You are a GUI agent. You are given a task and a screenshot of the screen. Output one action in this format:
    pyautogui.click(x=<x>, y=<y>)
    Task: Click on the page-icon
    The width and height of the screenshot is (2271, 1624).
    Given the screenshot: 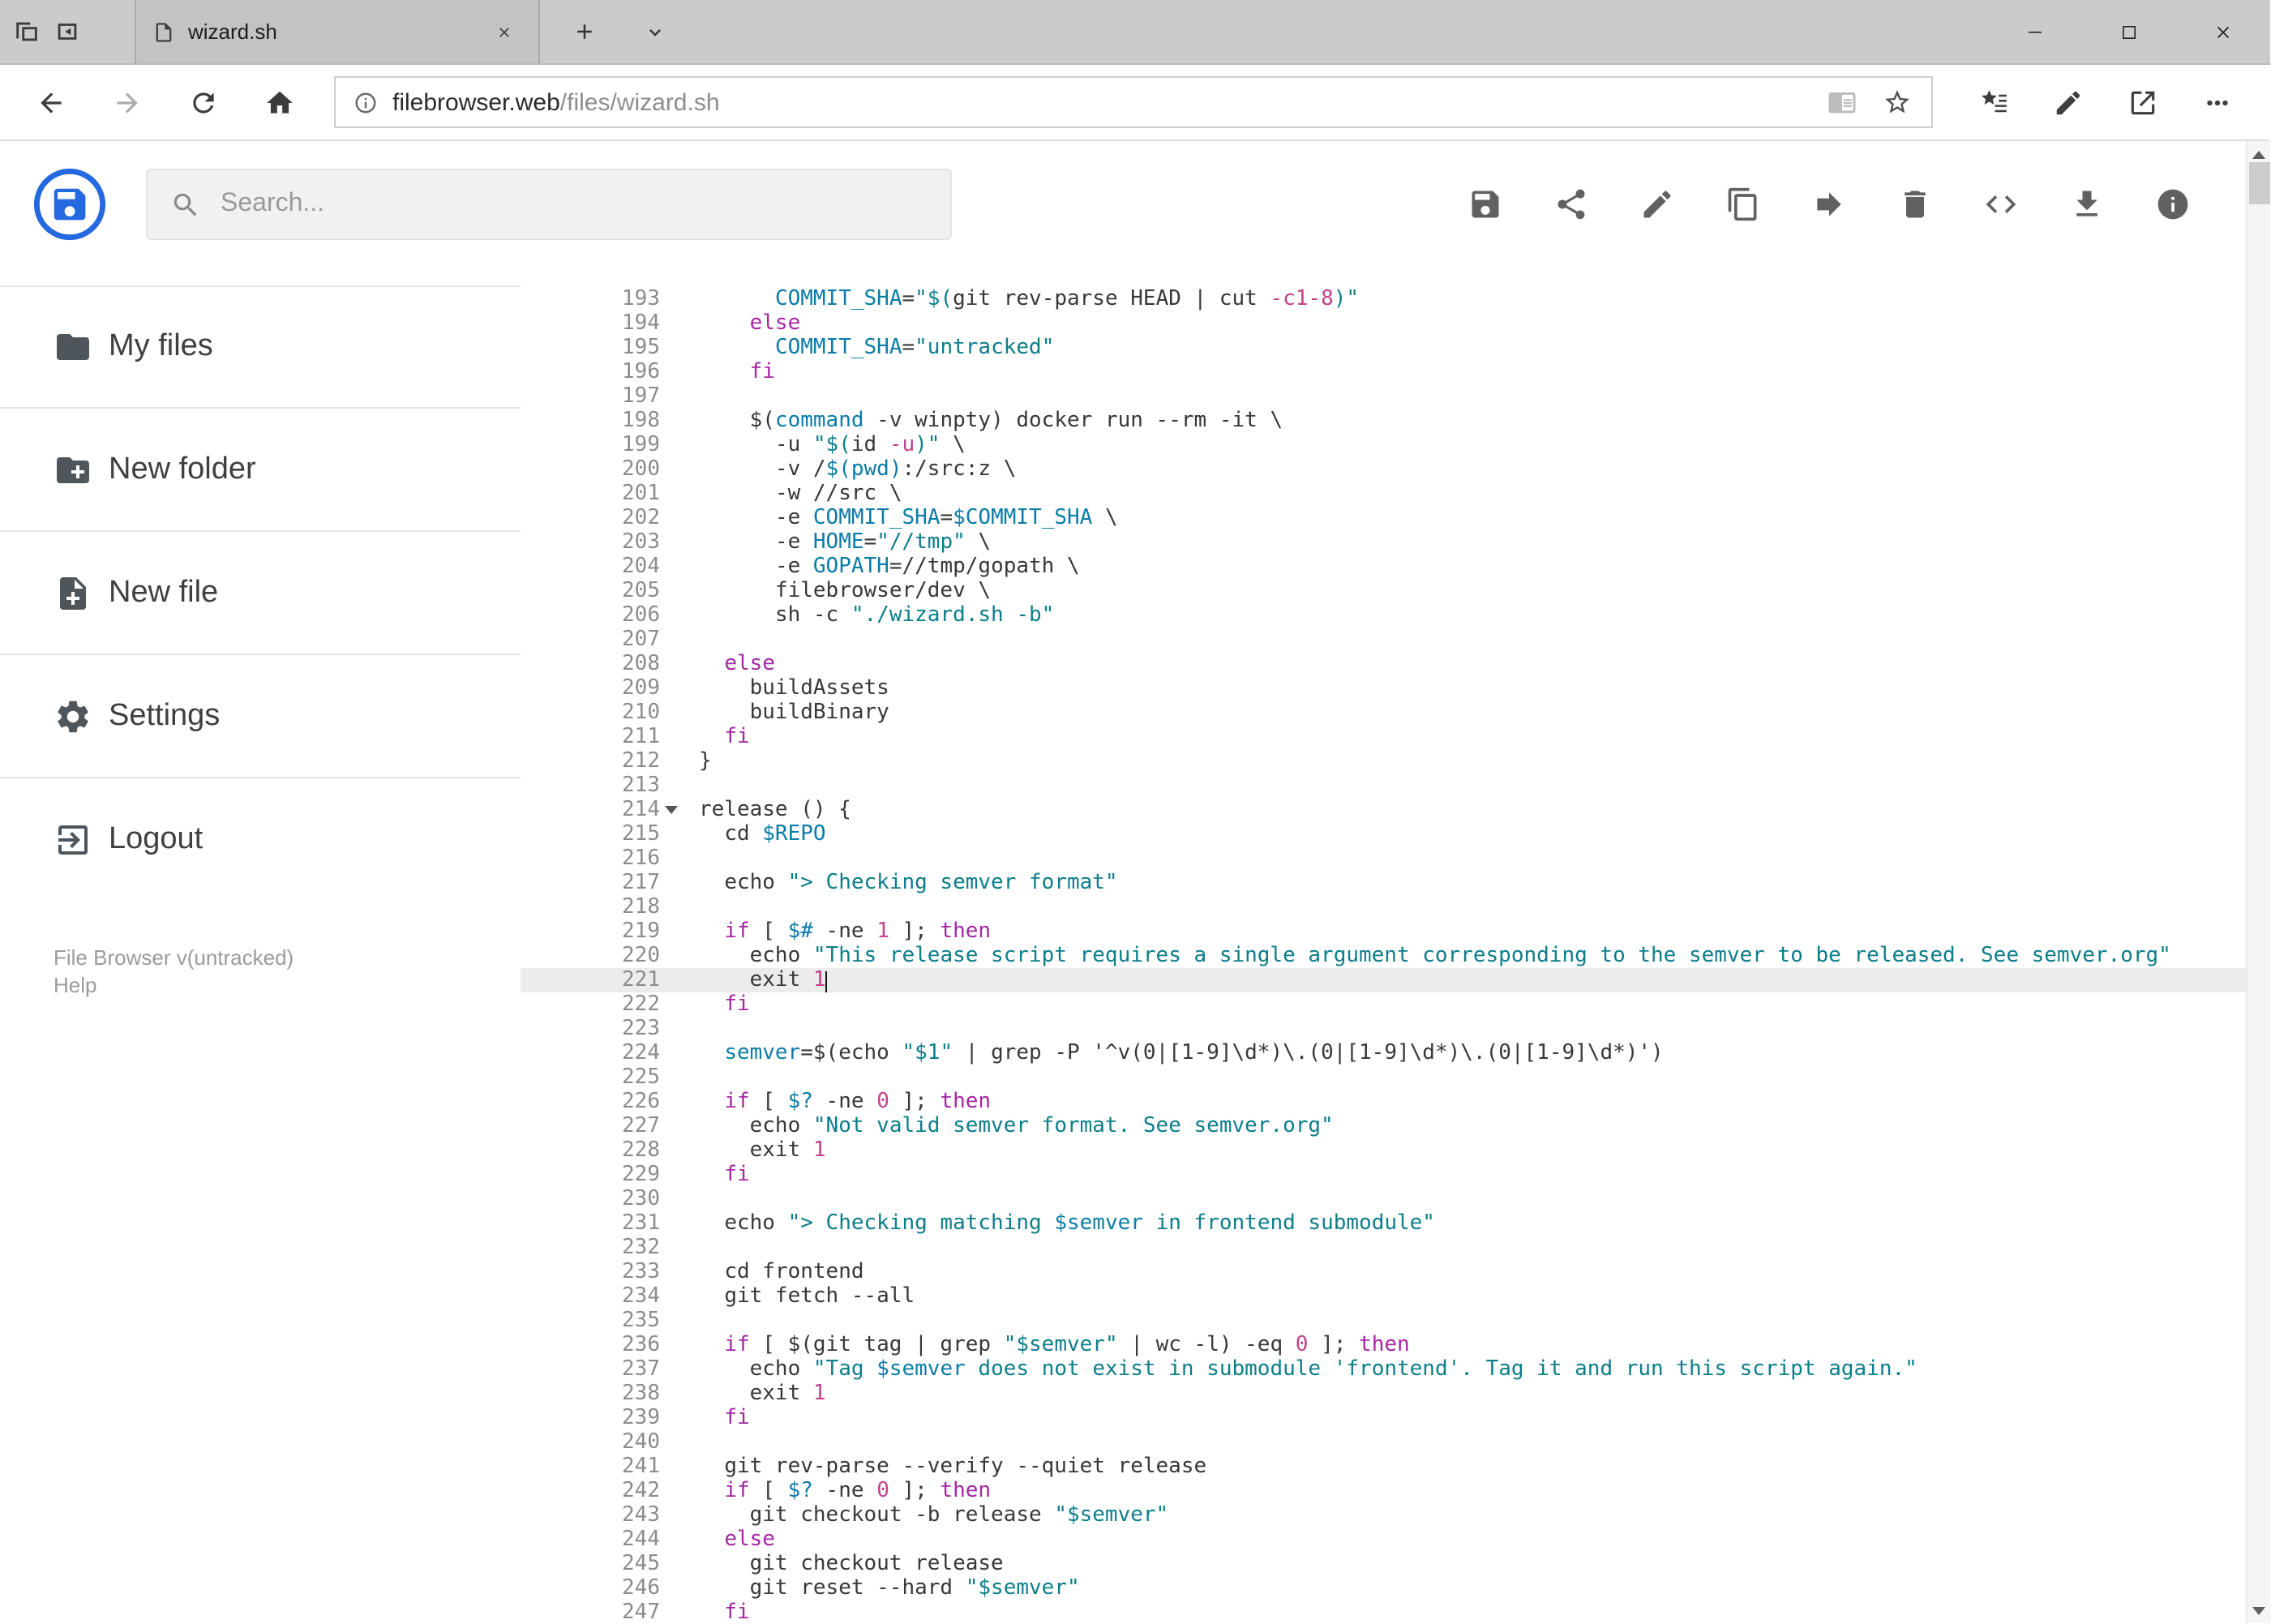 What is the action you would take?
    pyautogui.click(x=164, y=32)
    